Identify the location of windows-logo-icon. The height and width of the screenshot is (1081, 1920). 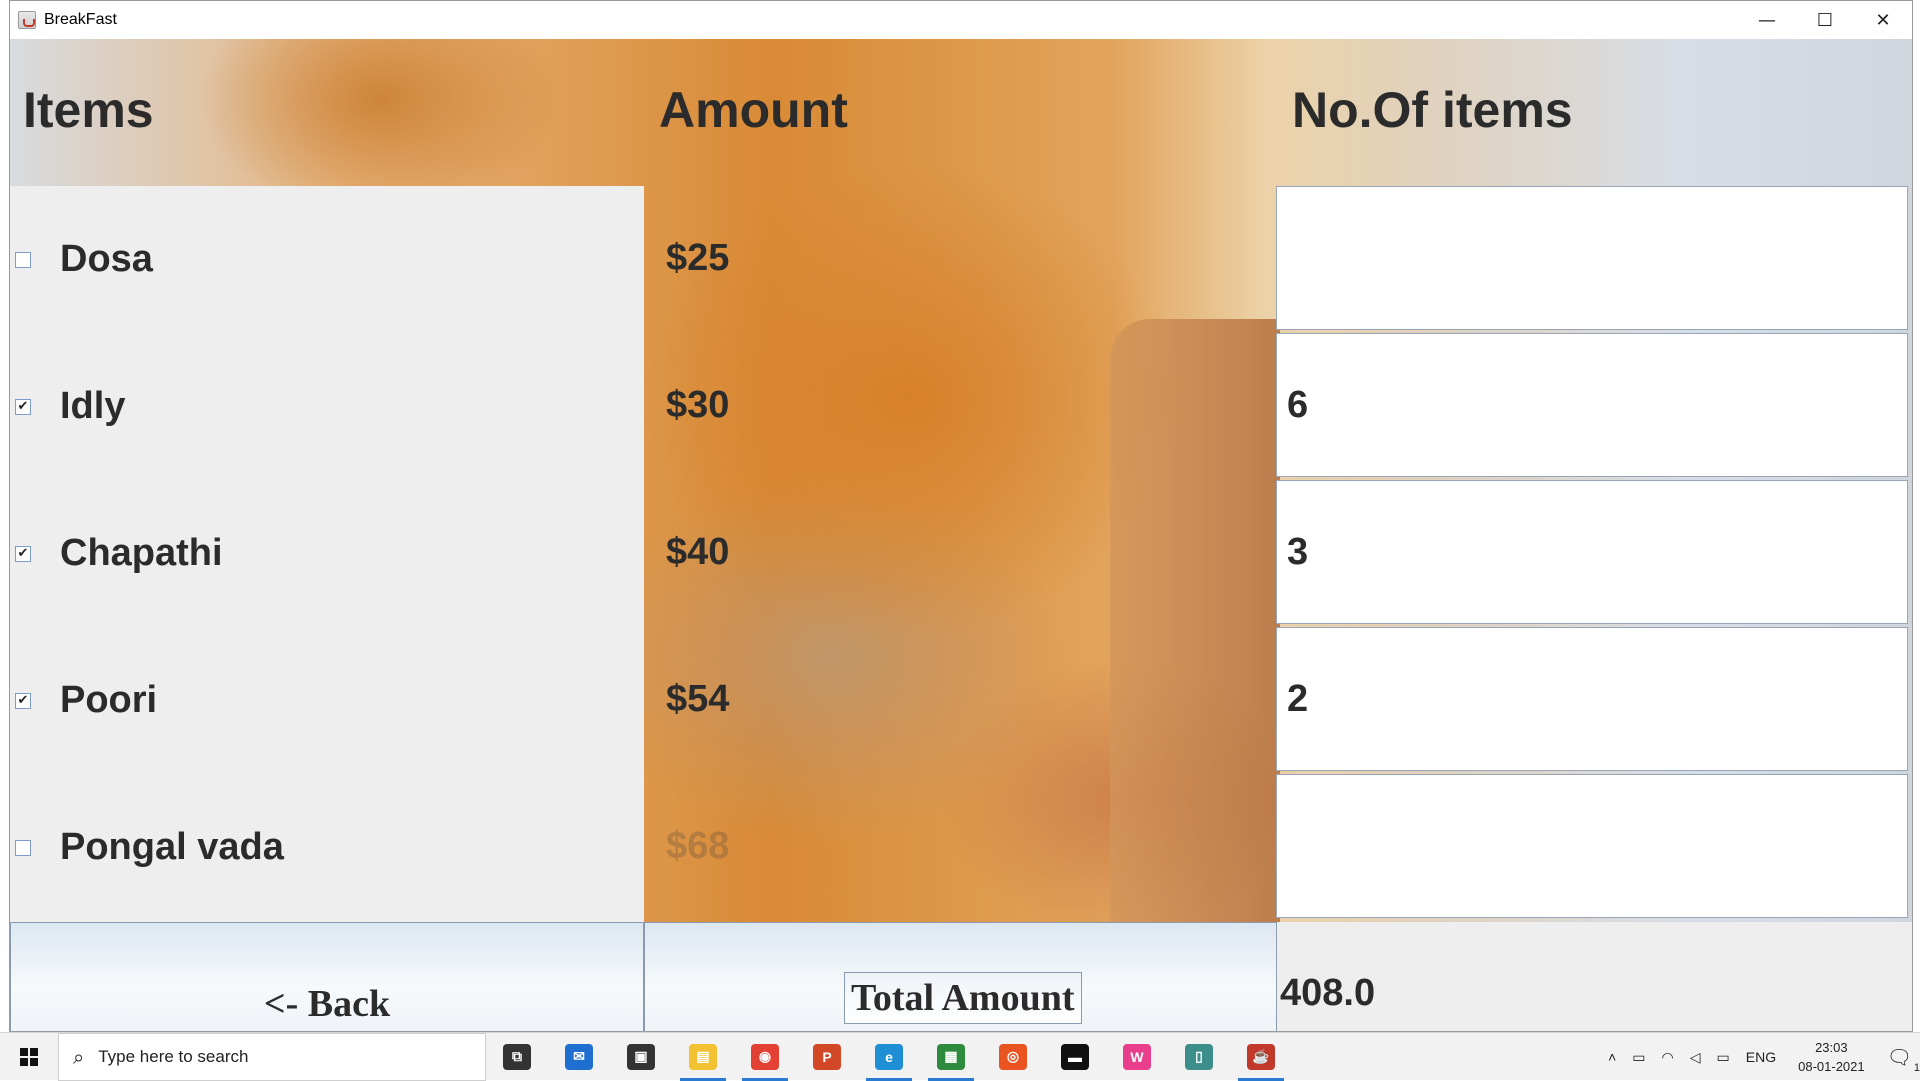
(29, 1056).